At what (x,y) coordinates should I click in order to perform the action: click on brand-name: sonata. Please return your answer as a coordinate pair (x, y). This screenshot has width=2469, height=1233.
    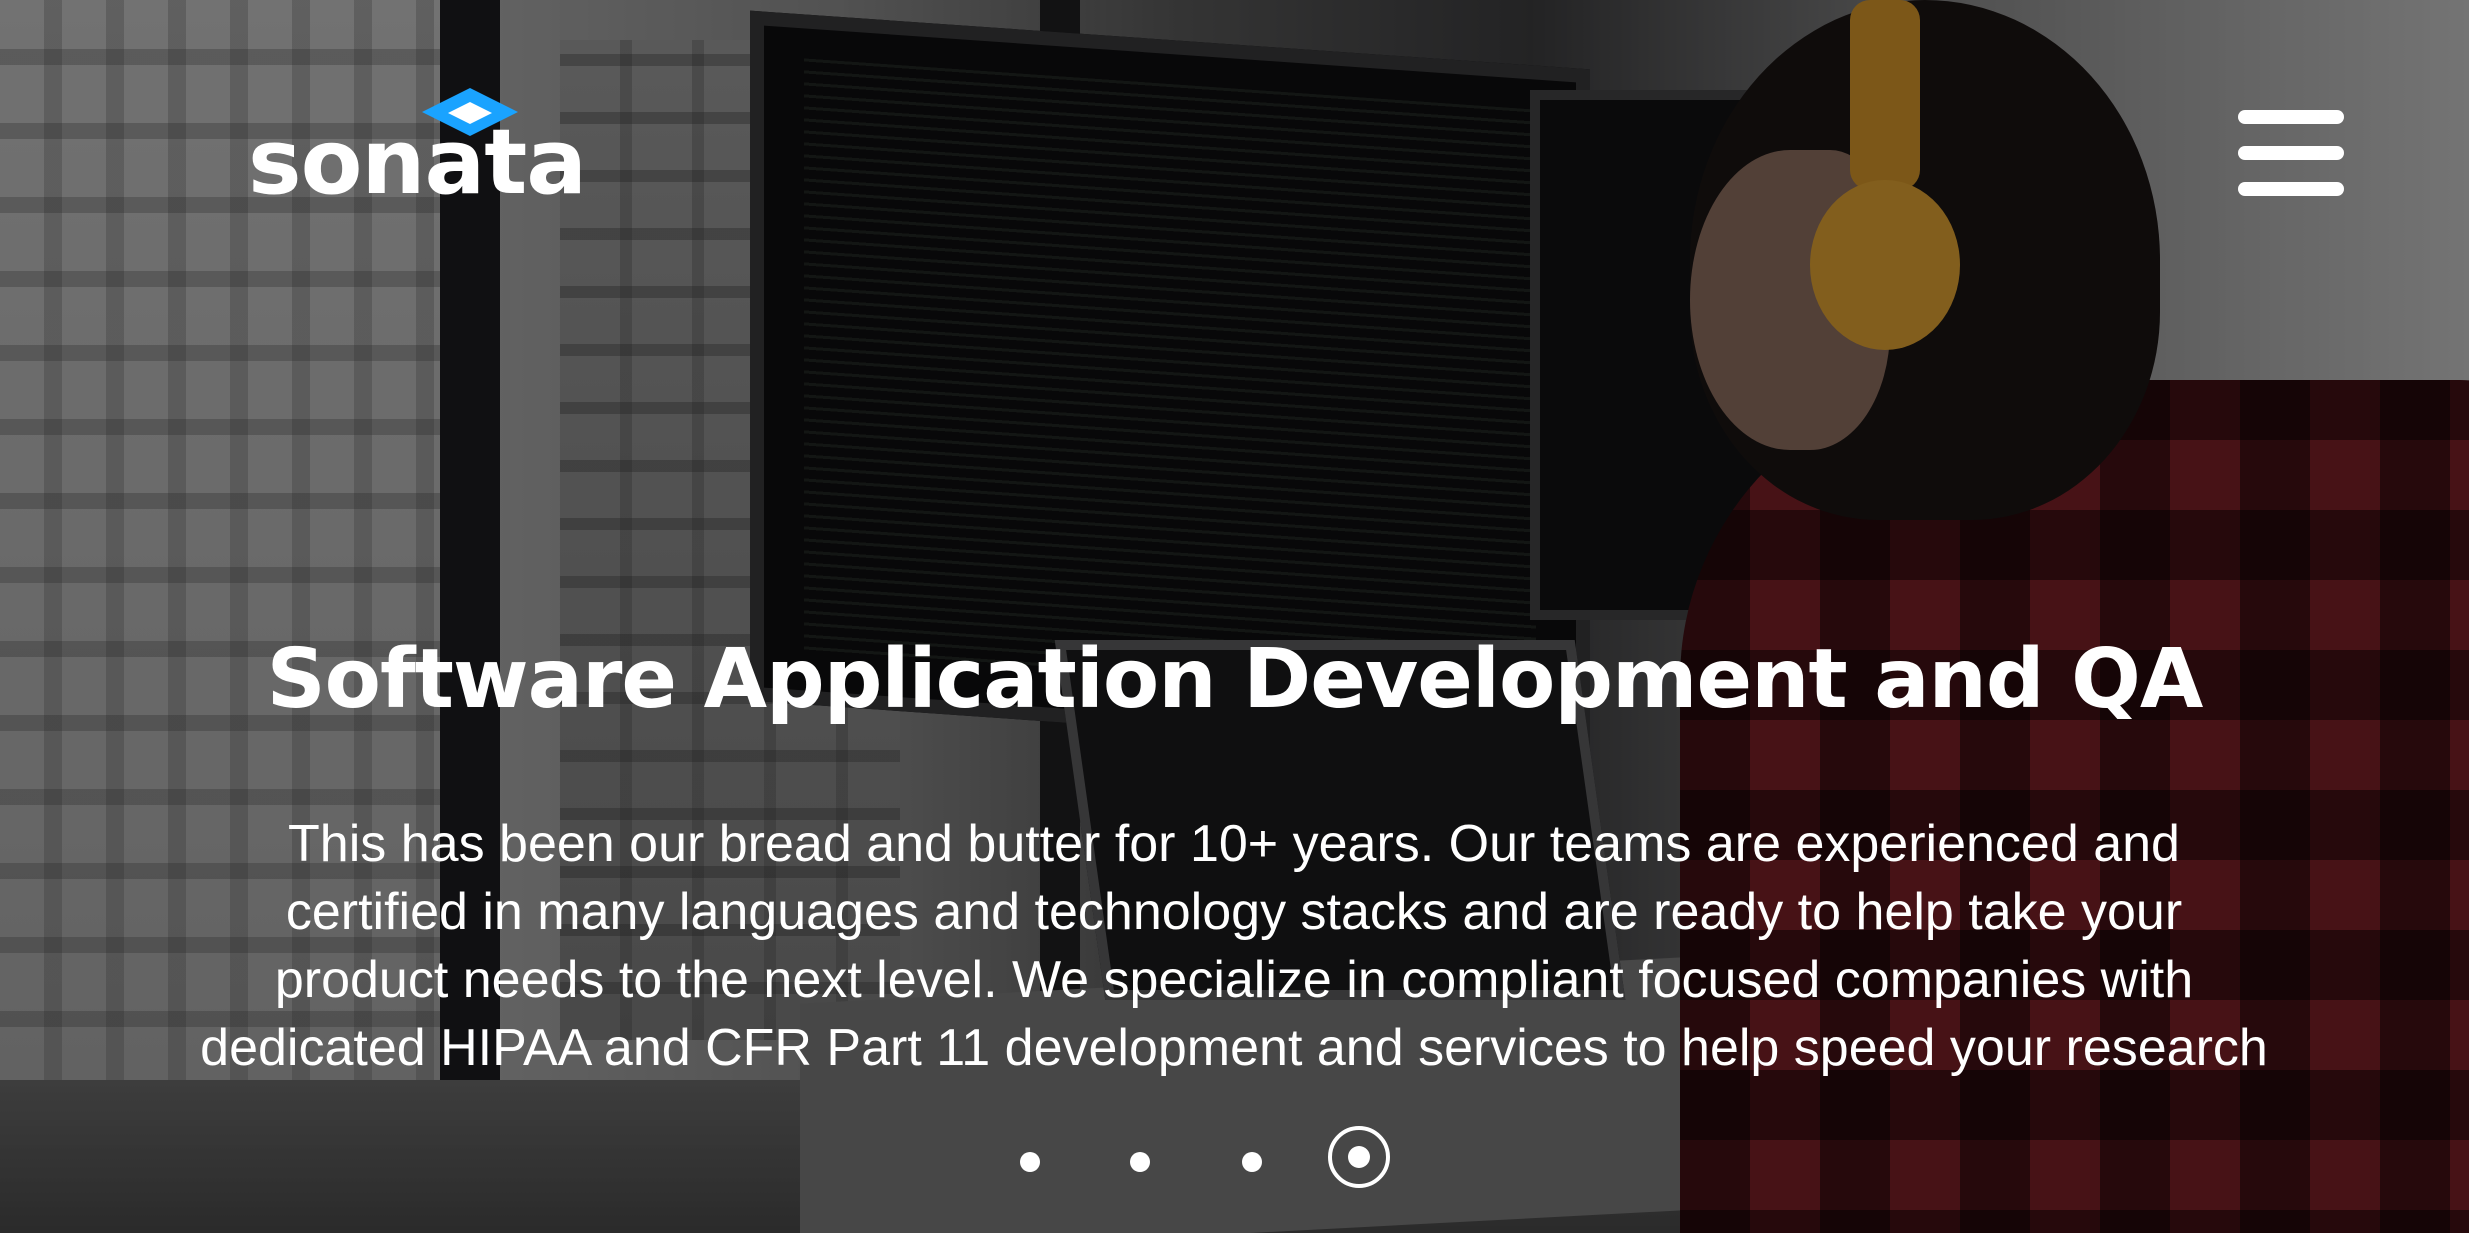
    Looking at the image, I should click on (417, 162).